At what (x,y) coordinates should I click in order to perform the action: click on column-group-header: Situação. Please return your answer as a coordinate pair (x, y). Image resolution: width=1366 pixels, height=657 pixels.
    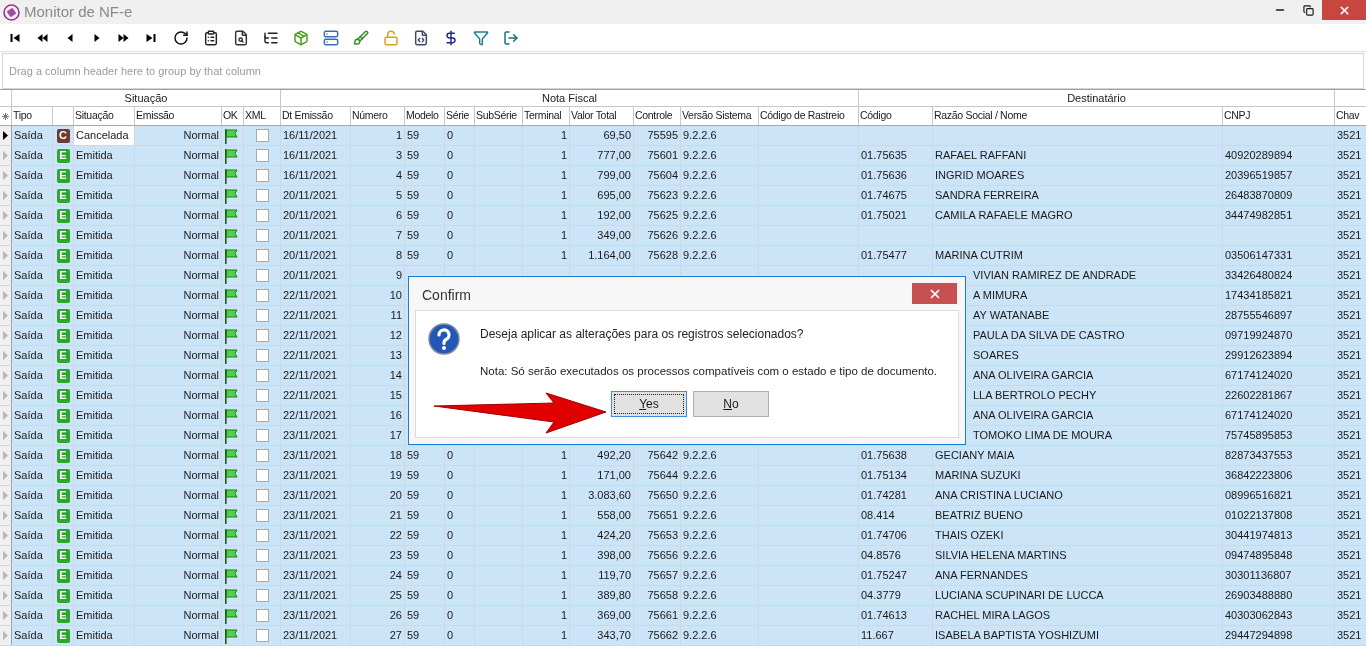
    Looking at the image, I should click on (146, 98).